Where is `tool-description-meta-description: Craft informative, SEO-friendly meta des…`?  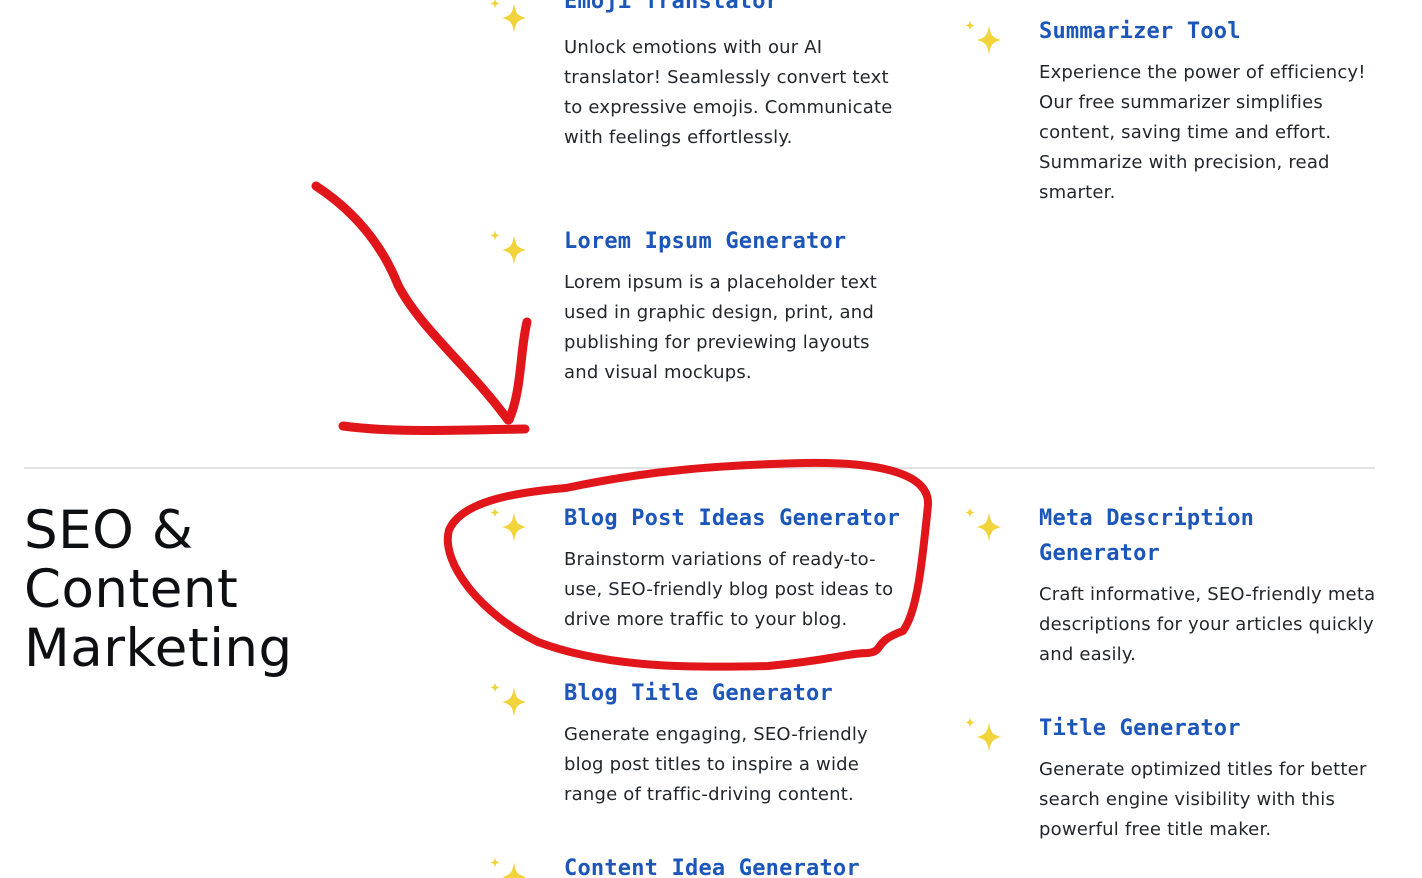
tool-description-meta-description: Craft informative, SEO-friendly meta des… is located at coordinates (1207, 624).